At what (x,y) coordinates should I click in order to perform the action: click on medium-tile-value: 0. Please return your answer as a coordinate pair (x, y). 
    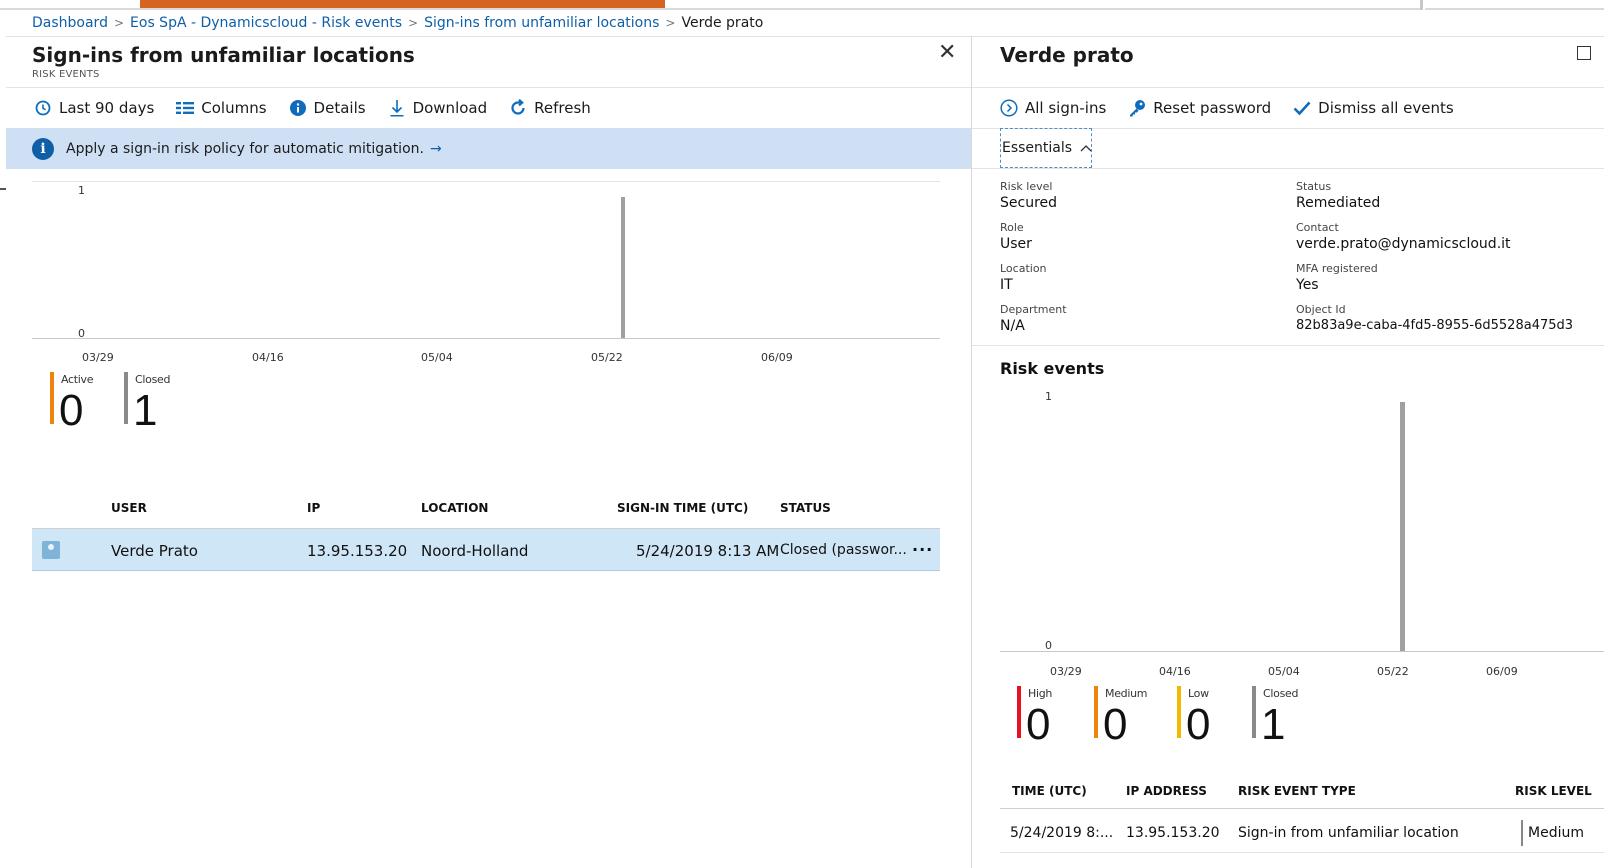
    Looking at the image, I should click on (1115, 725).